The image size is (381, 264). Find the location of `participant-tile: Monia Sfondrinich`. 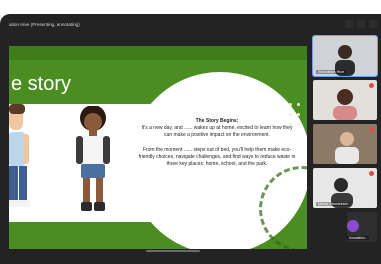

participant-tile: Monia Sfondrinich is located at coordinates (345, 188).